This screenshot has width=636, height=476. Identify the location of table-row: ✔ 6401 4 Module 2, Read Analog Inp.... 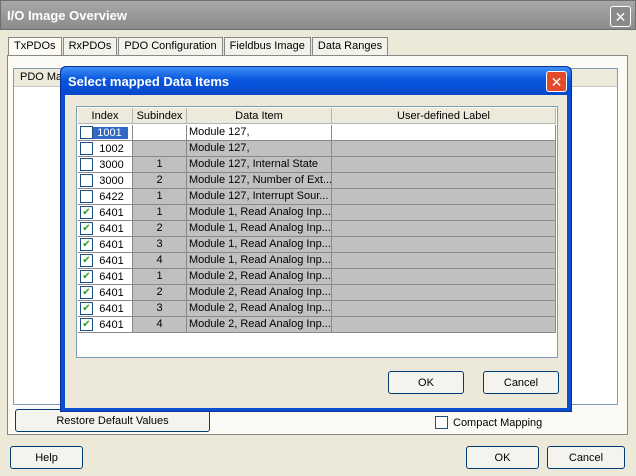
(317, 325).